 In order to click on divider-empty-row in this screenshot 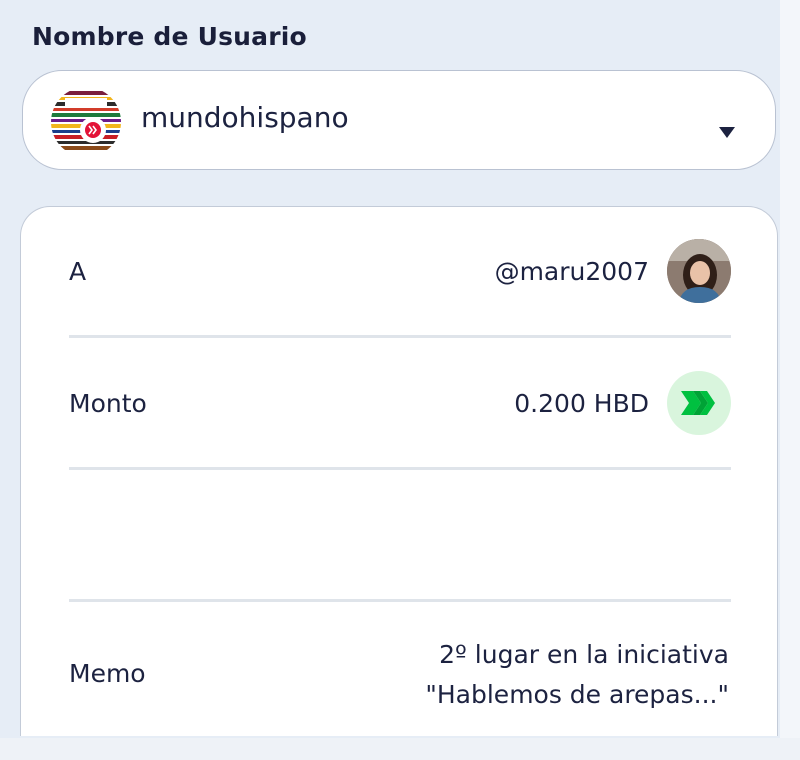, I will do `click(400, 600)`.